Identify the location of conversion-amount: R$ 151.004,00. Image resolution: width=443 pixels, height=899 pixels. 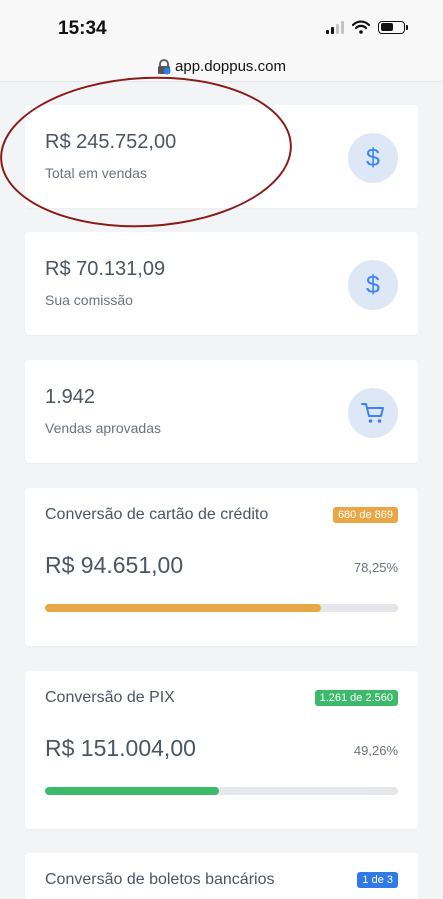
(120, 748).